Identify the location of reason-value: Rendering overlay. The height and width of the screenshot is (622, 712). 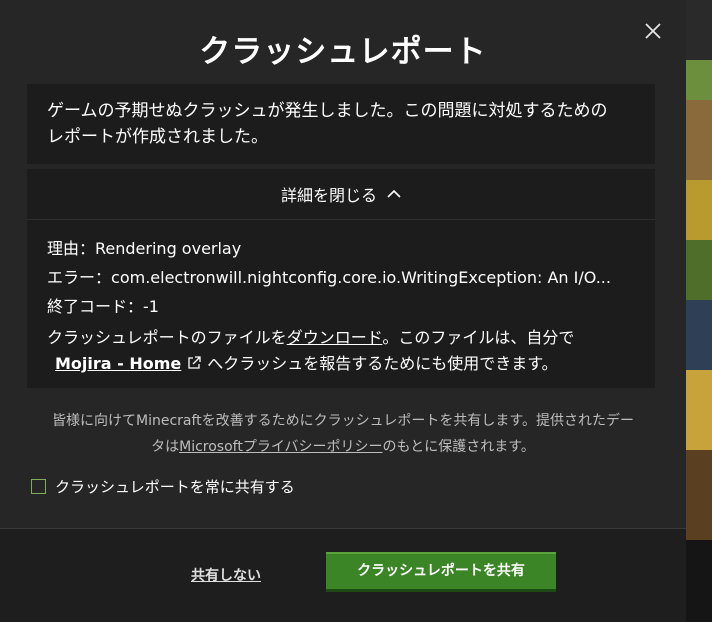
(168, 248).